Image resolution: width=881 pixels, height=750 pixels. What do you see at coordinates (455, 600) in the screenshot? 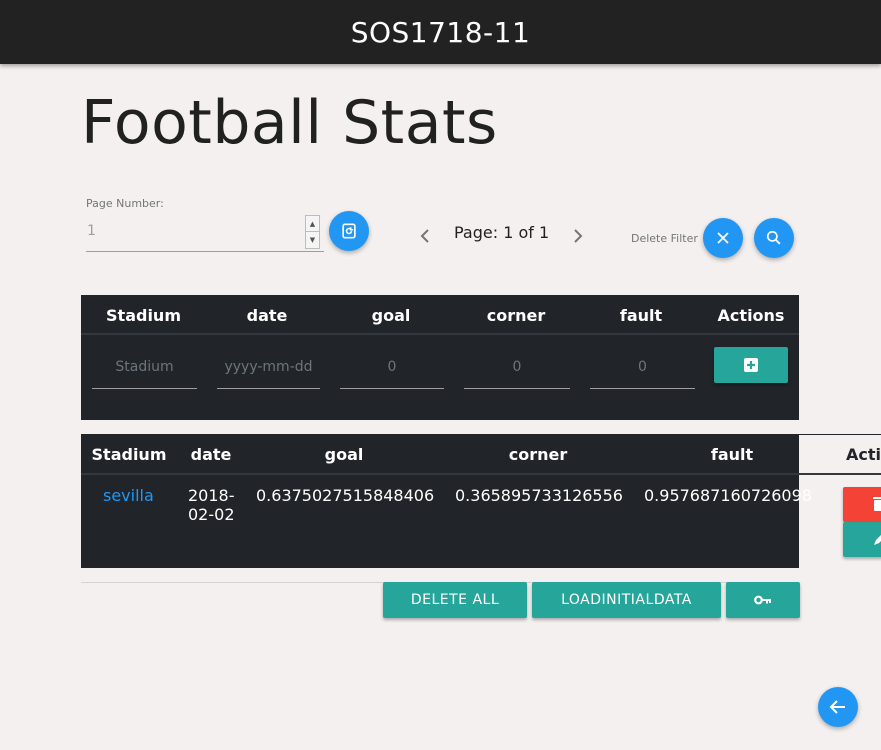
I see `delete-all-button: DELETE ALL` at bounding box center [455, 600].